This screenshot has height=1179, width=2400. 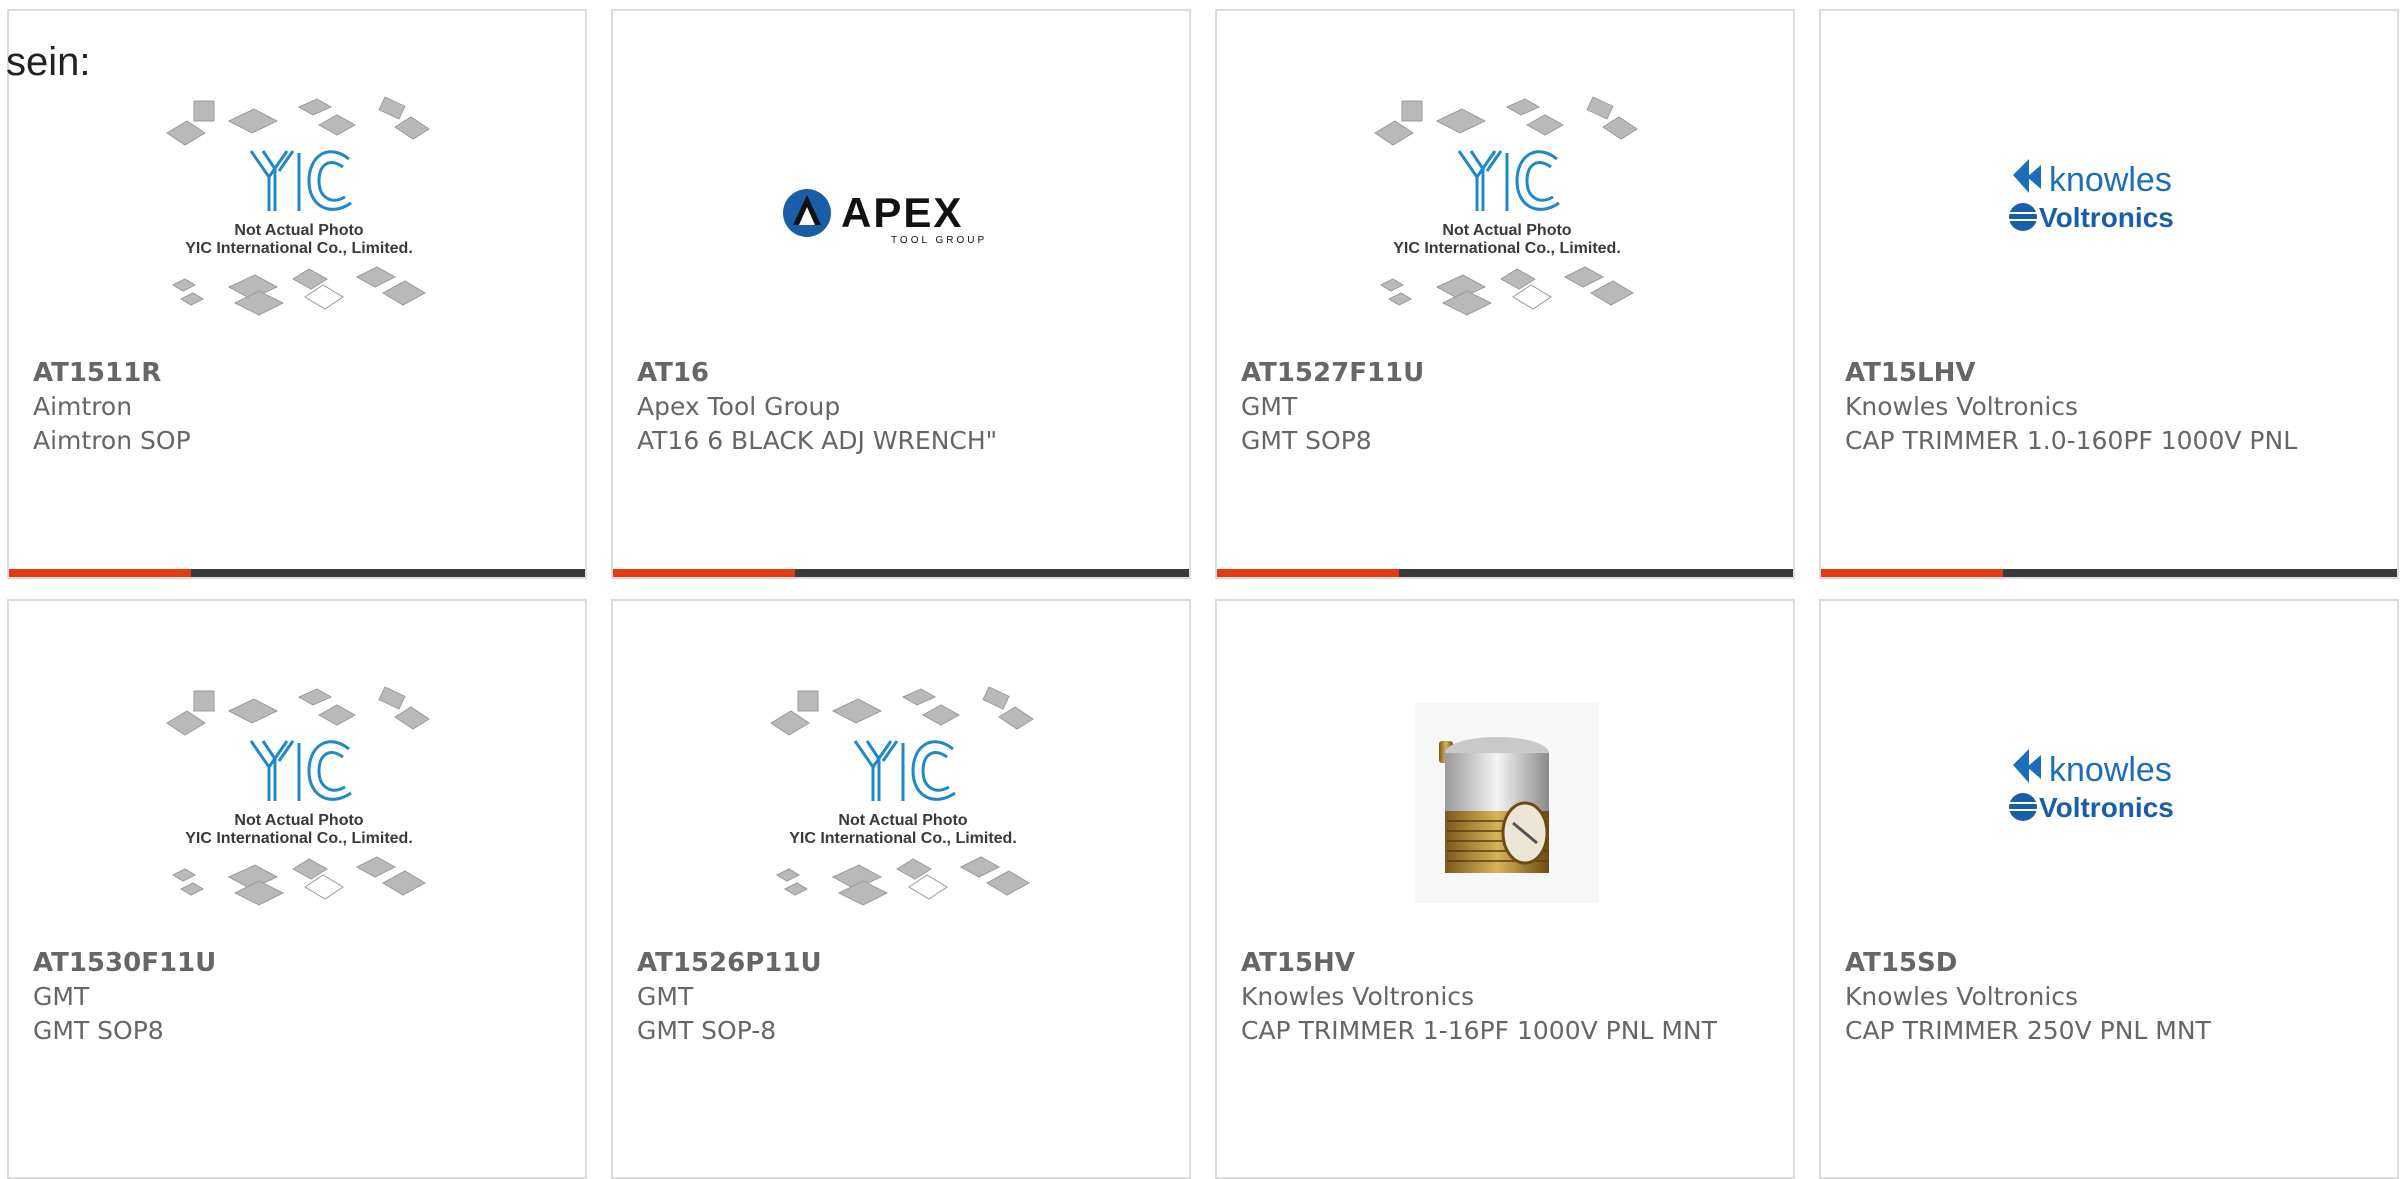 I want to click on description: AT16 6 BLACK ADJ WRENCH", so click(x=817, y=440).